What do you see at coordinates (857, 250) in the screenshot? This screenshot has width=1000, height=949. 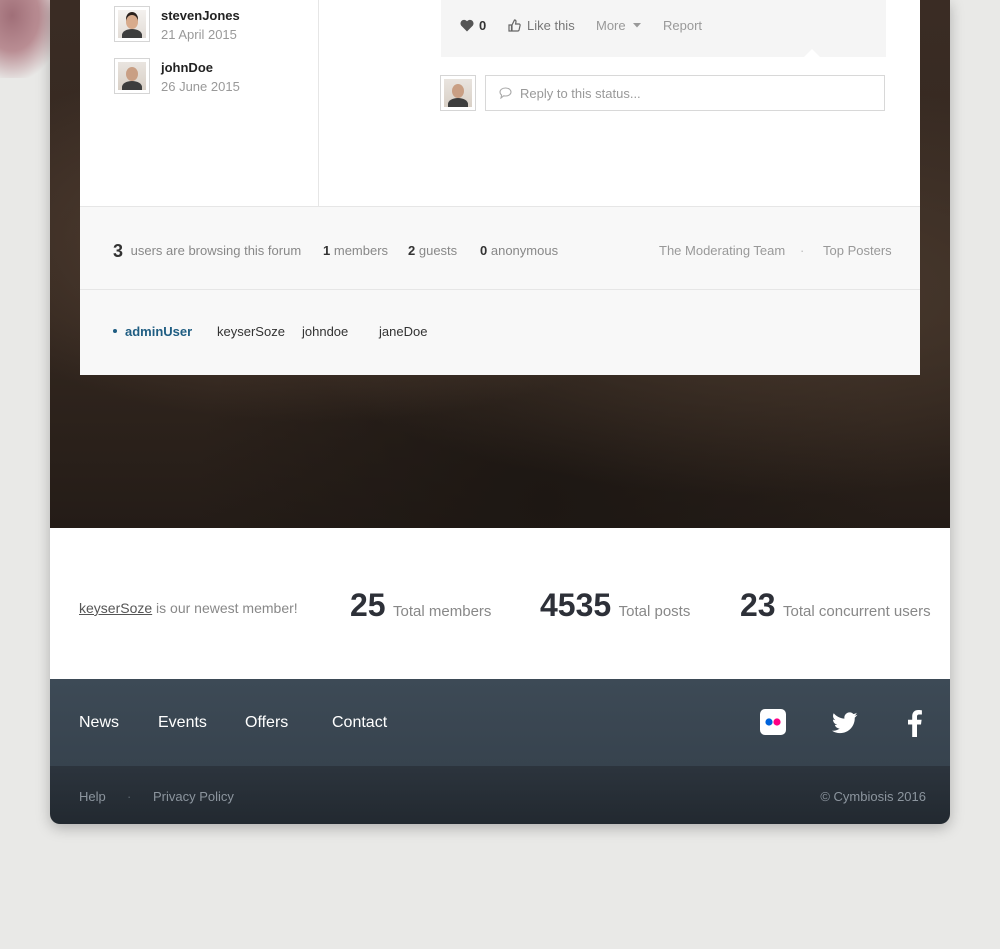 I see `top-posters-link: Top Posters` at bounding box center [857, 250].